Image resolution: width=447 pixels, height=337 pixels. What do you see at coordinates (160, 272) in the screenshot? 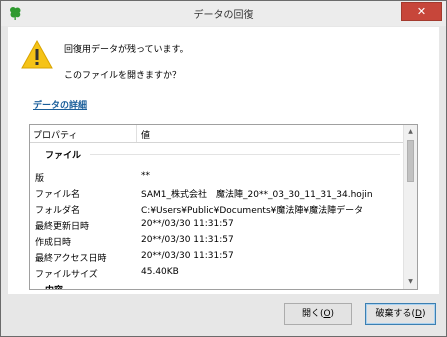
I see `property-value: 45.40KB` at bounding box center [160, 272].